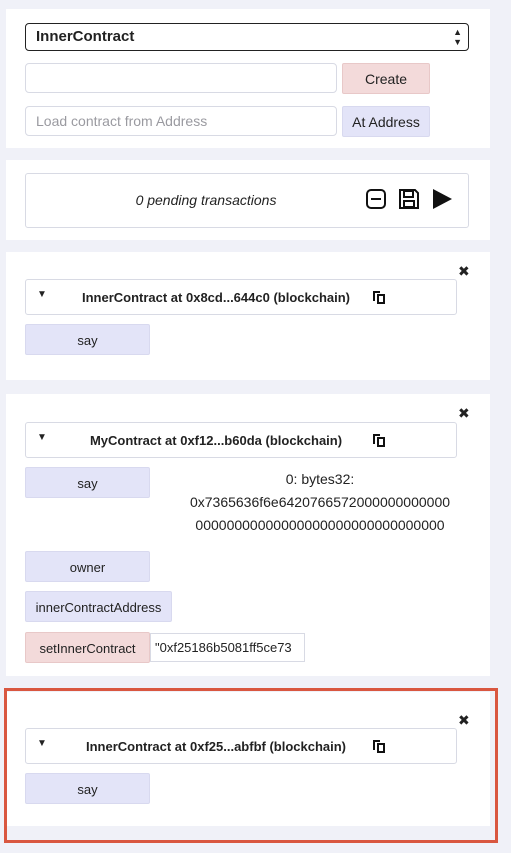  I want to click on function-owner-button: owner, so click(87, 566).